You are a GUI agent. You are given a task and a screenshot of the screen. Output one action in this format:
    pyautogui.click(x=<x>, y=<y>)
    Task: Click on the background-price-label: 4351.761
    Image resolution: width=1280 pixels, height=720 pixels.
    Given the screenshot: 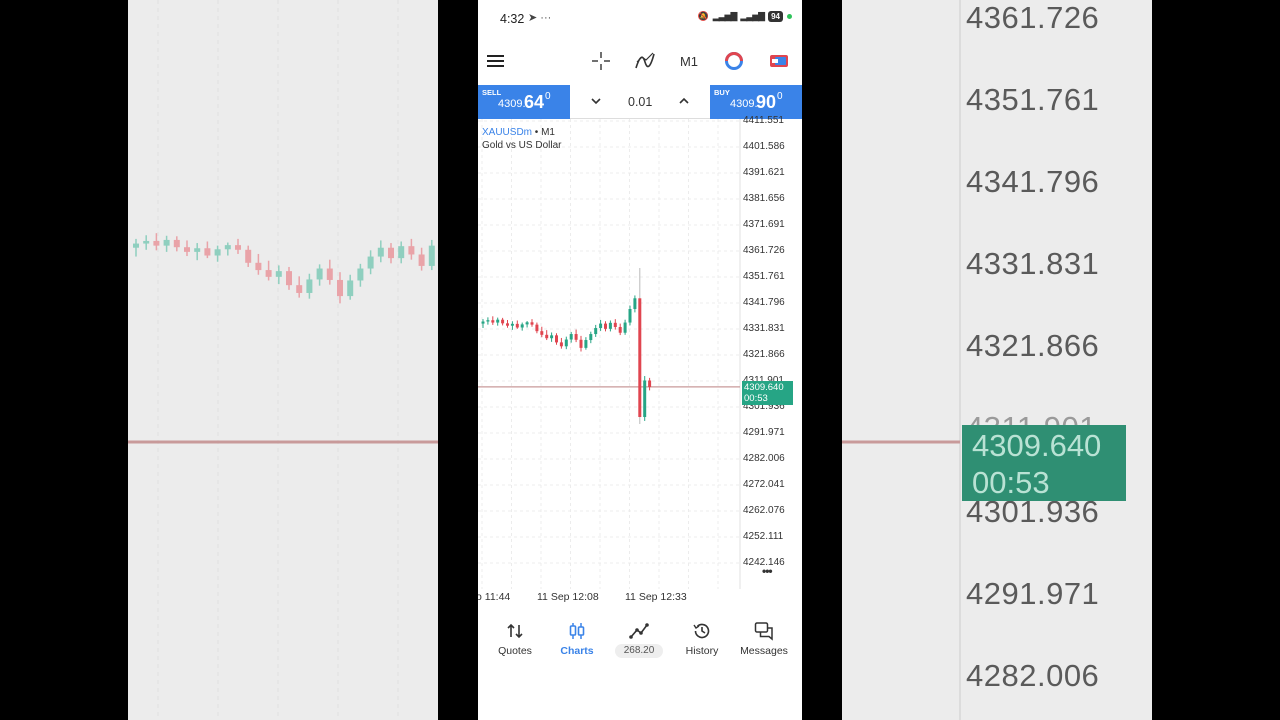 What is the action you would take?
    pyautogui.click(x=1033, y=99)
    